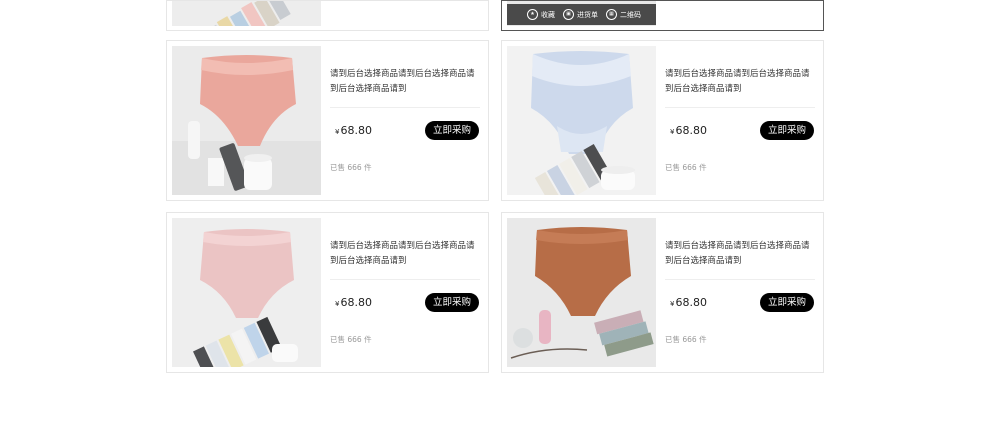  I want to click on cart-icon: ▣, so click(568, 14).